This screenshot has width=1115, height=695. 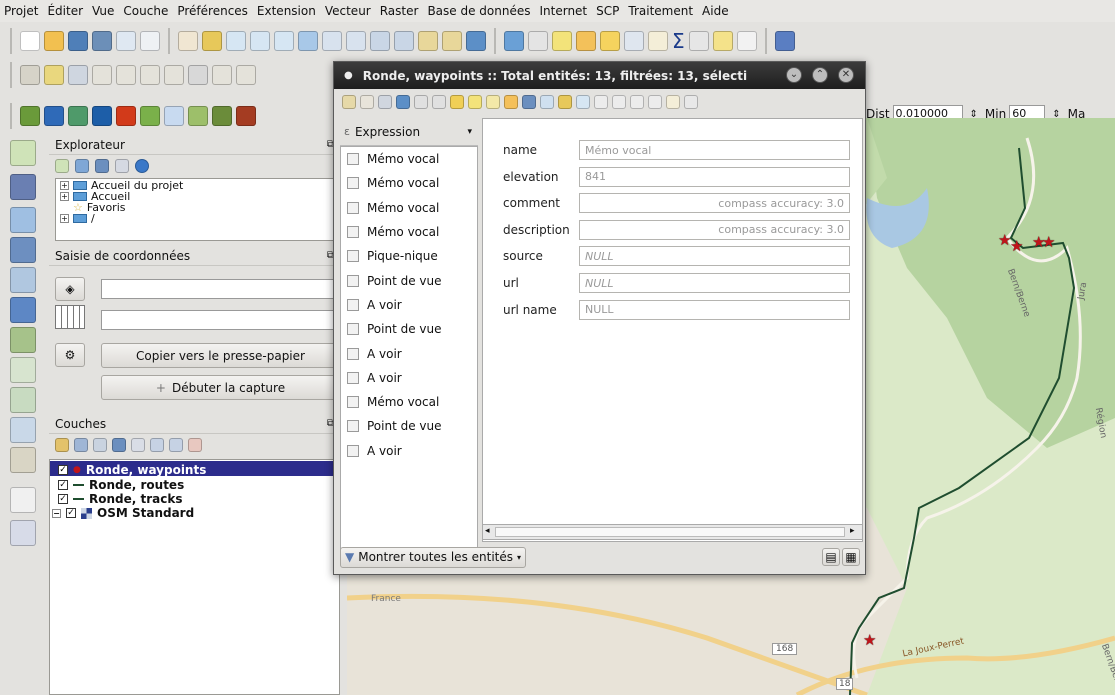 I want to click on menu-item: Raster, so click(x=399, y=11).